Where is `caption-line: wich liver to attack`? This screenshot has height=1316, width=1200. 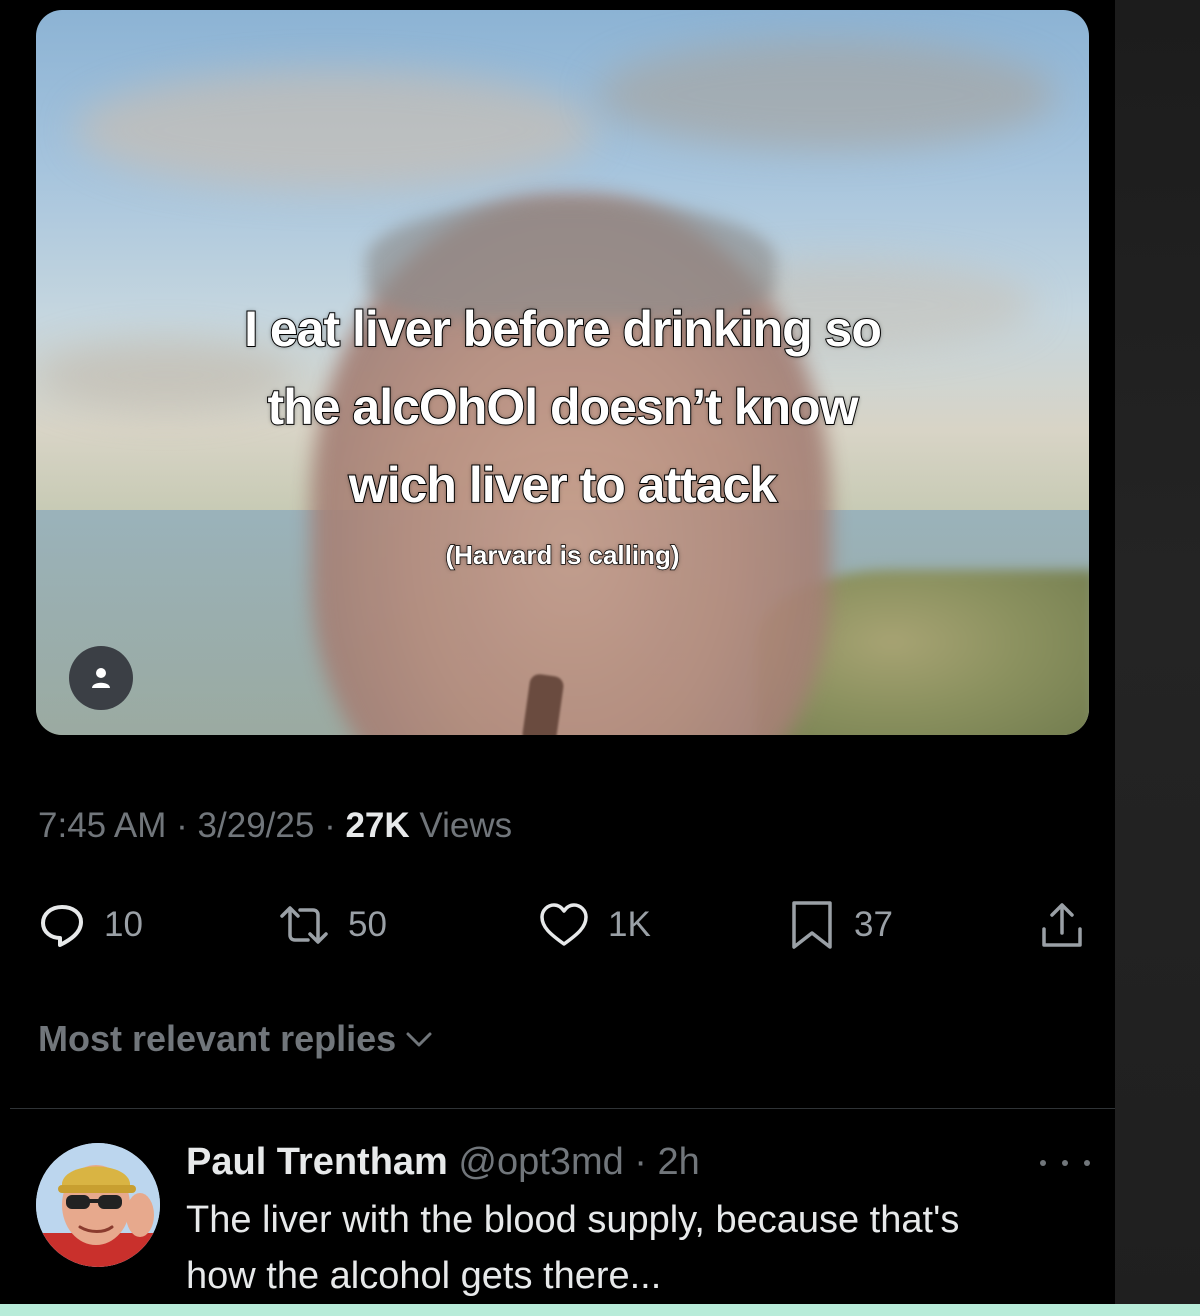
caption-line: wich liver to attack is located at coordinates (563, 485).